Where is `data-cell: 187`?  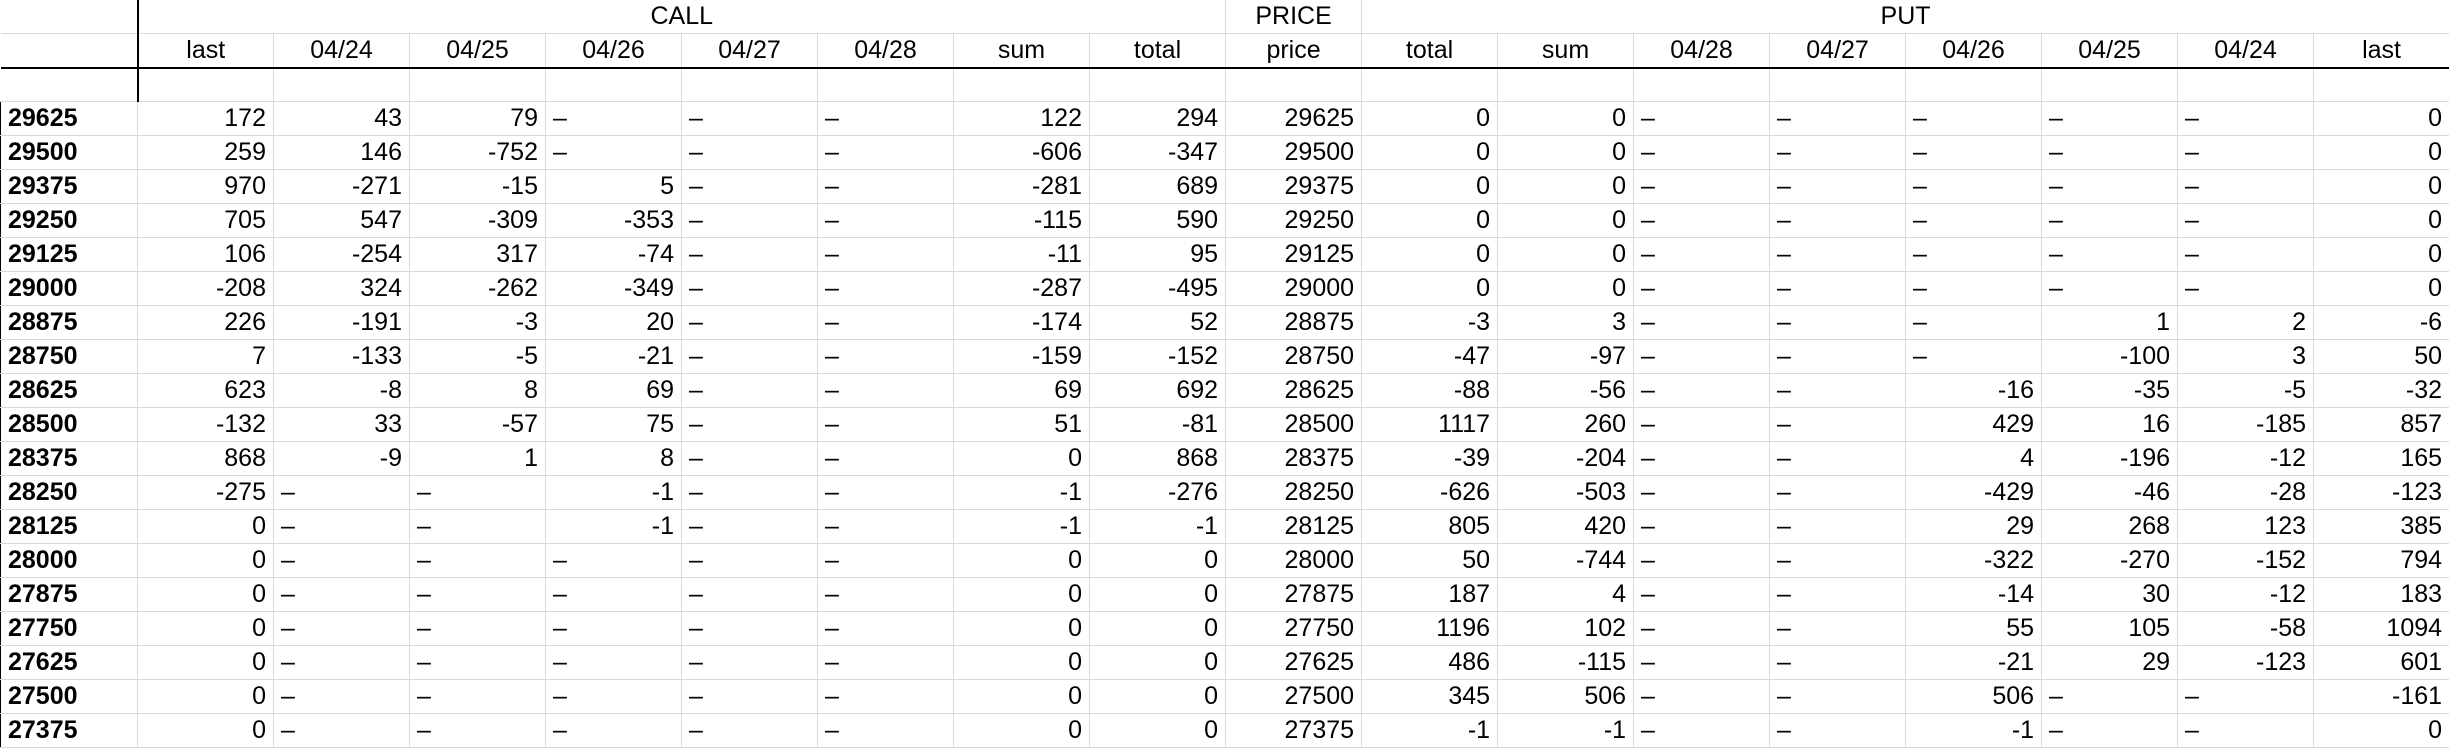
data-cell: 187 is located at coordinates (1430, 594).